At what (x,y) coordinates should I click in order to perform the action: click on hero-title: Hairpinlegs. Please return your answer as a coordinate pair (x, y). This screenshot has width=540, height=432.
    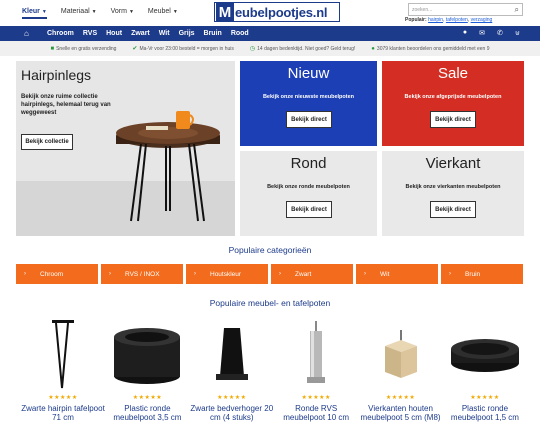
    Looking at the image, I should click on (56, 75).